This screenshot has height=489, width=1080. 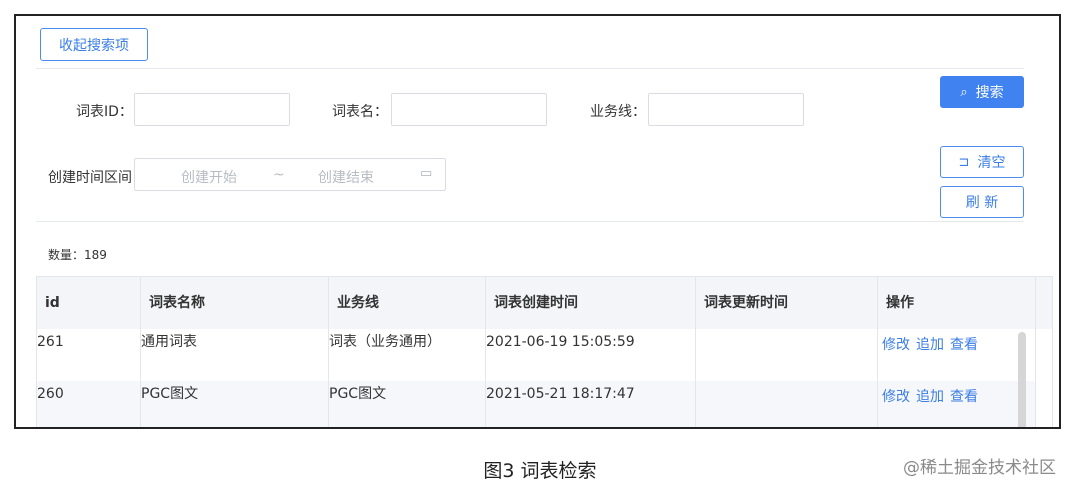 I want to click on column-header-actions: 操作, so click(x=957, y=303).